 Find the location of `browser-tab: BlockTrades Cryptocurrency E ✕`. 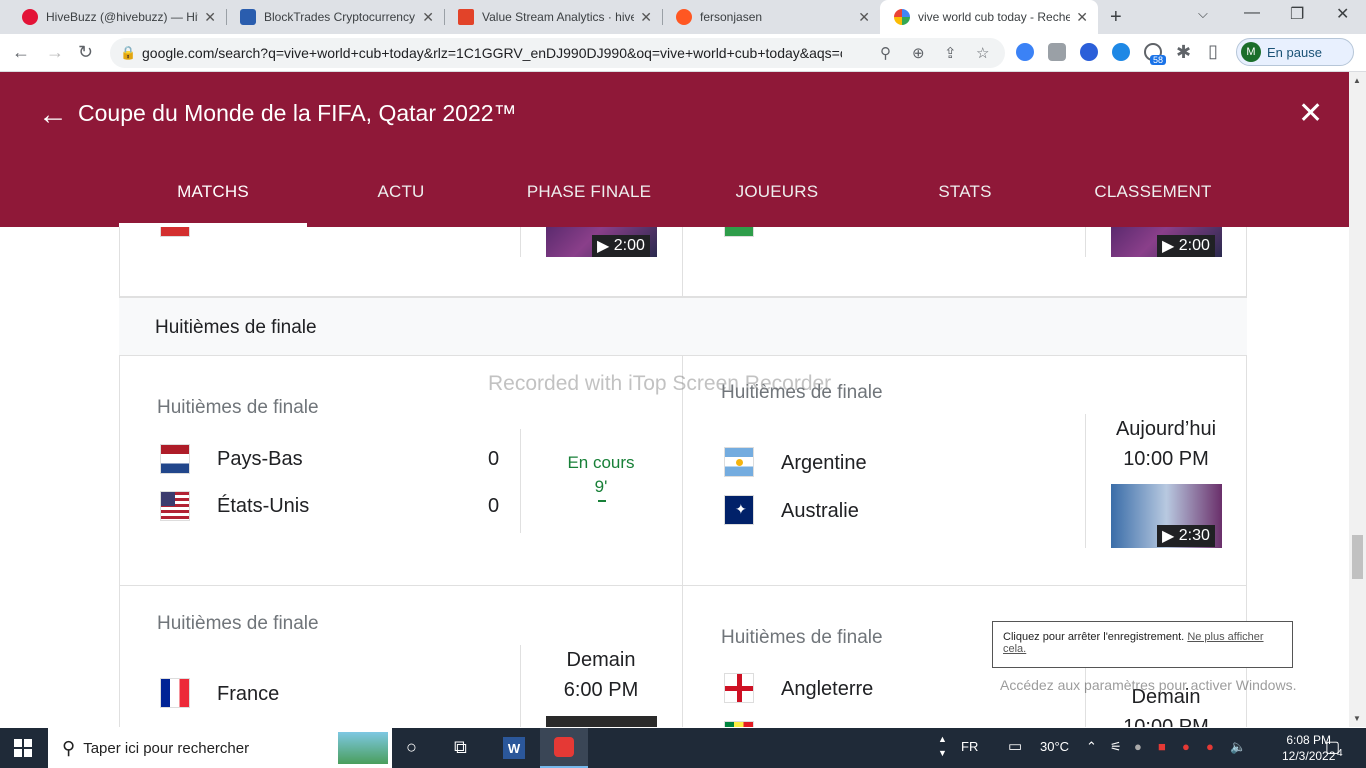

browser-tab: BlockTrades Cryptocurrency E ✕ is located at coordinates (335, 17).